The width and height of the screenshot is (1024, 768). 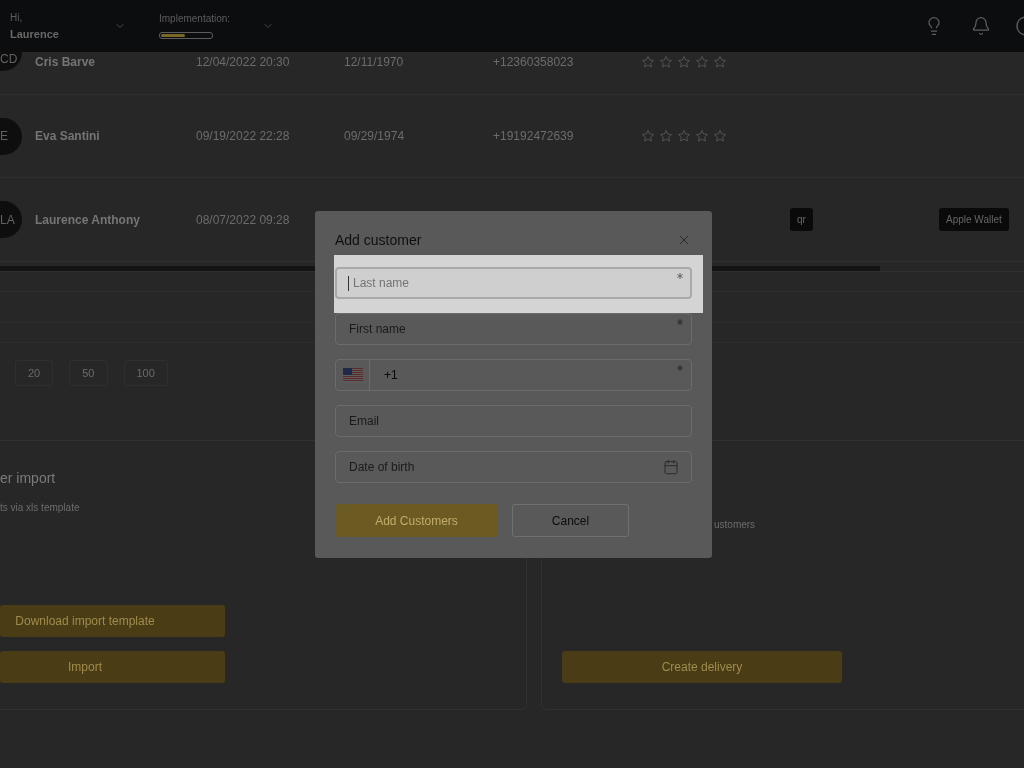 I want to click on ring-icon, so click(x=1020, y=26).